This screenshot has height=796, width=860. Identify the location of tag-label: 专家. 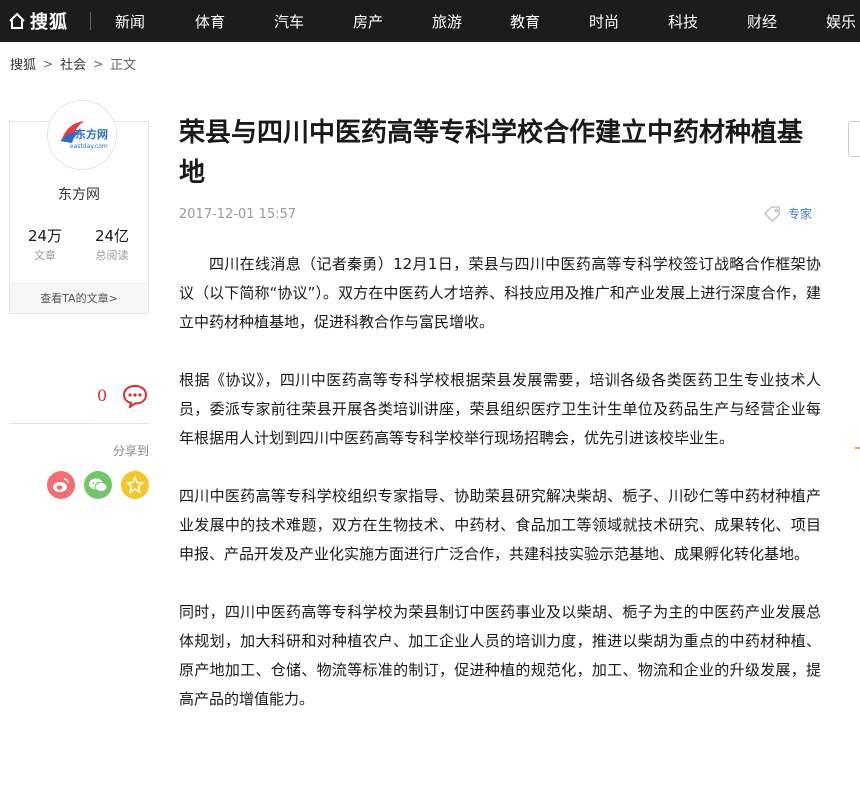
(800, 214).